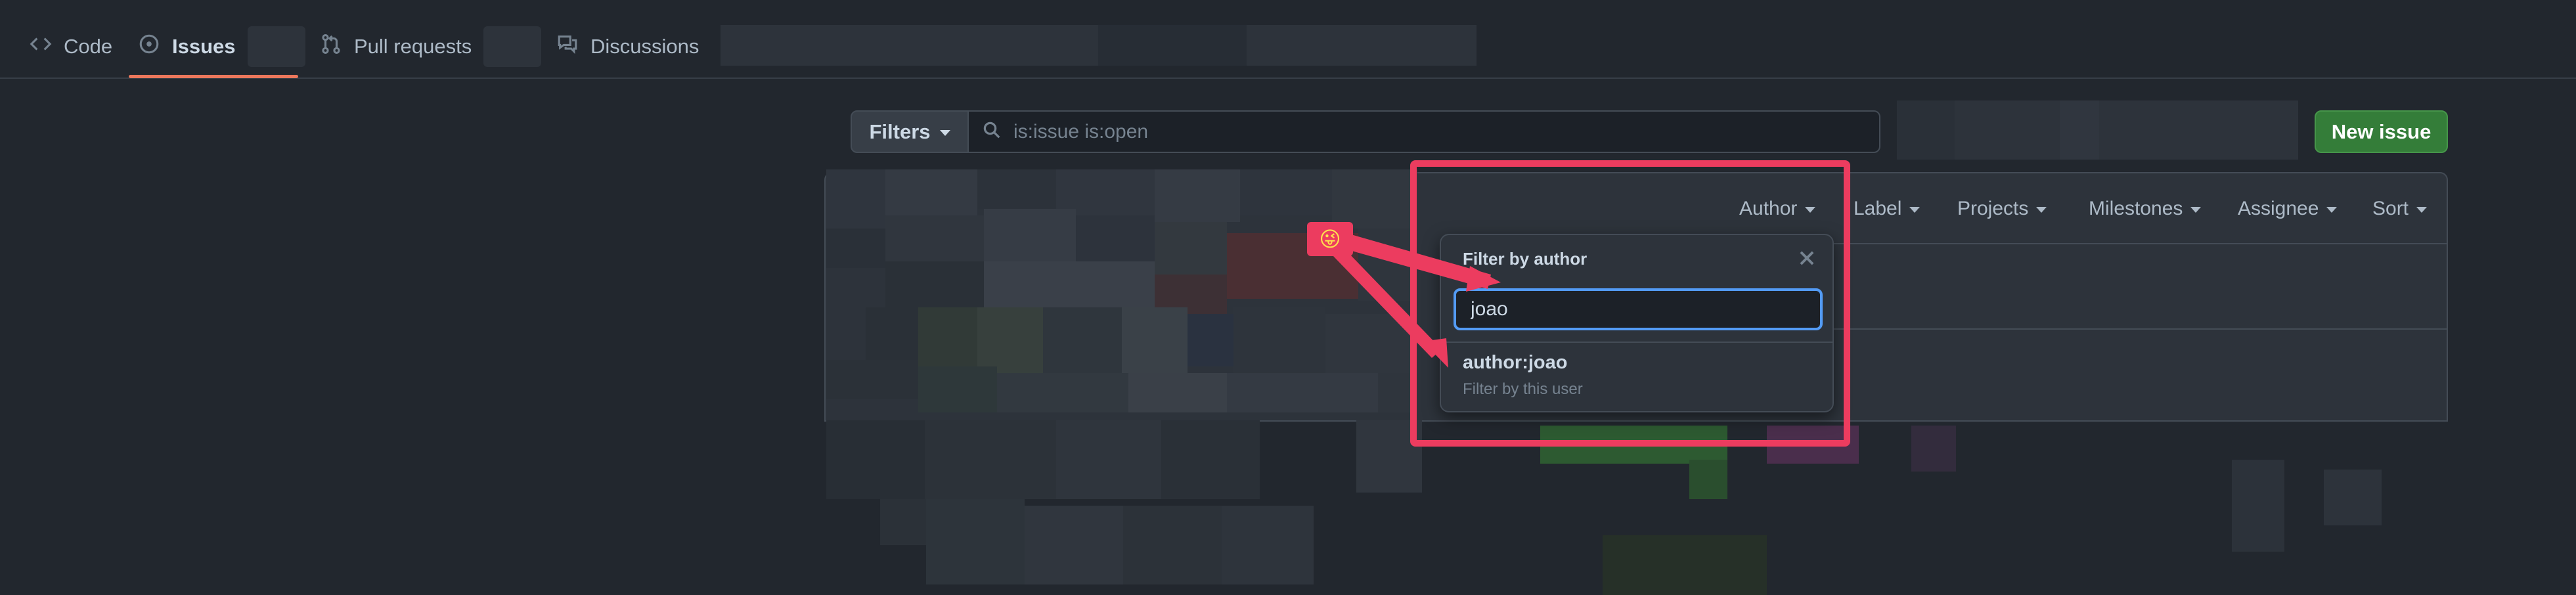 This screenshot has height=595, width=2576. I want to click on assignee-filter: Assignee, so click(2288, 208).